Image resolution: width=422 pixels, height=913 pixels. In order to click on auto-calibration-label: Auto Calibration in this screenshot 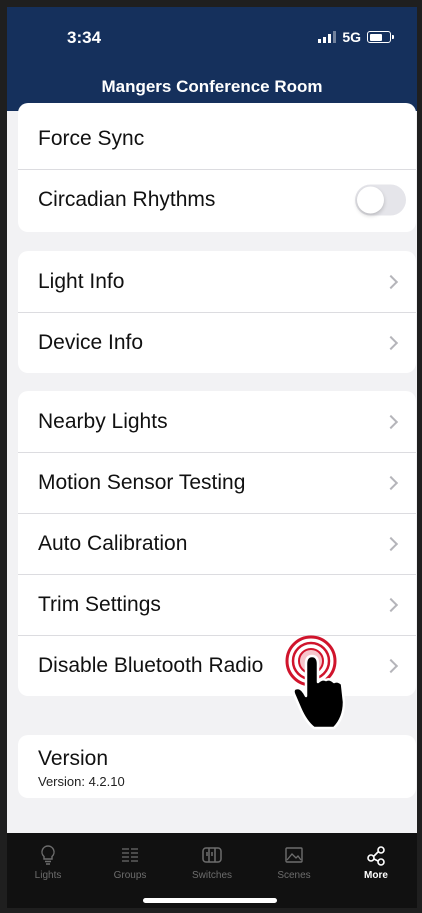, I will do `click(113, 543)`.